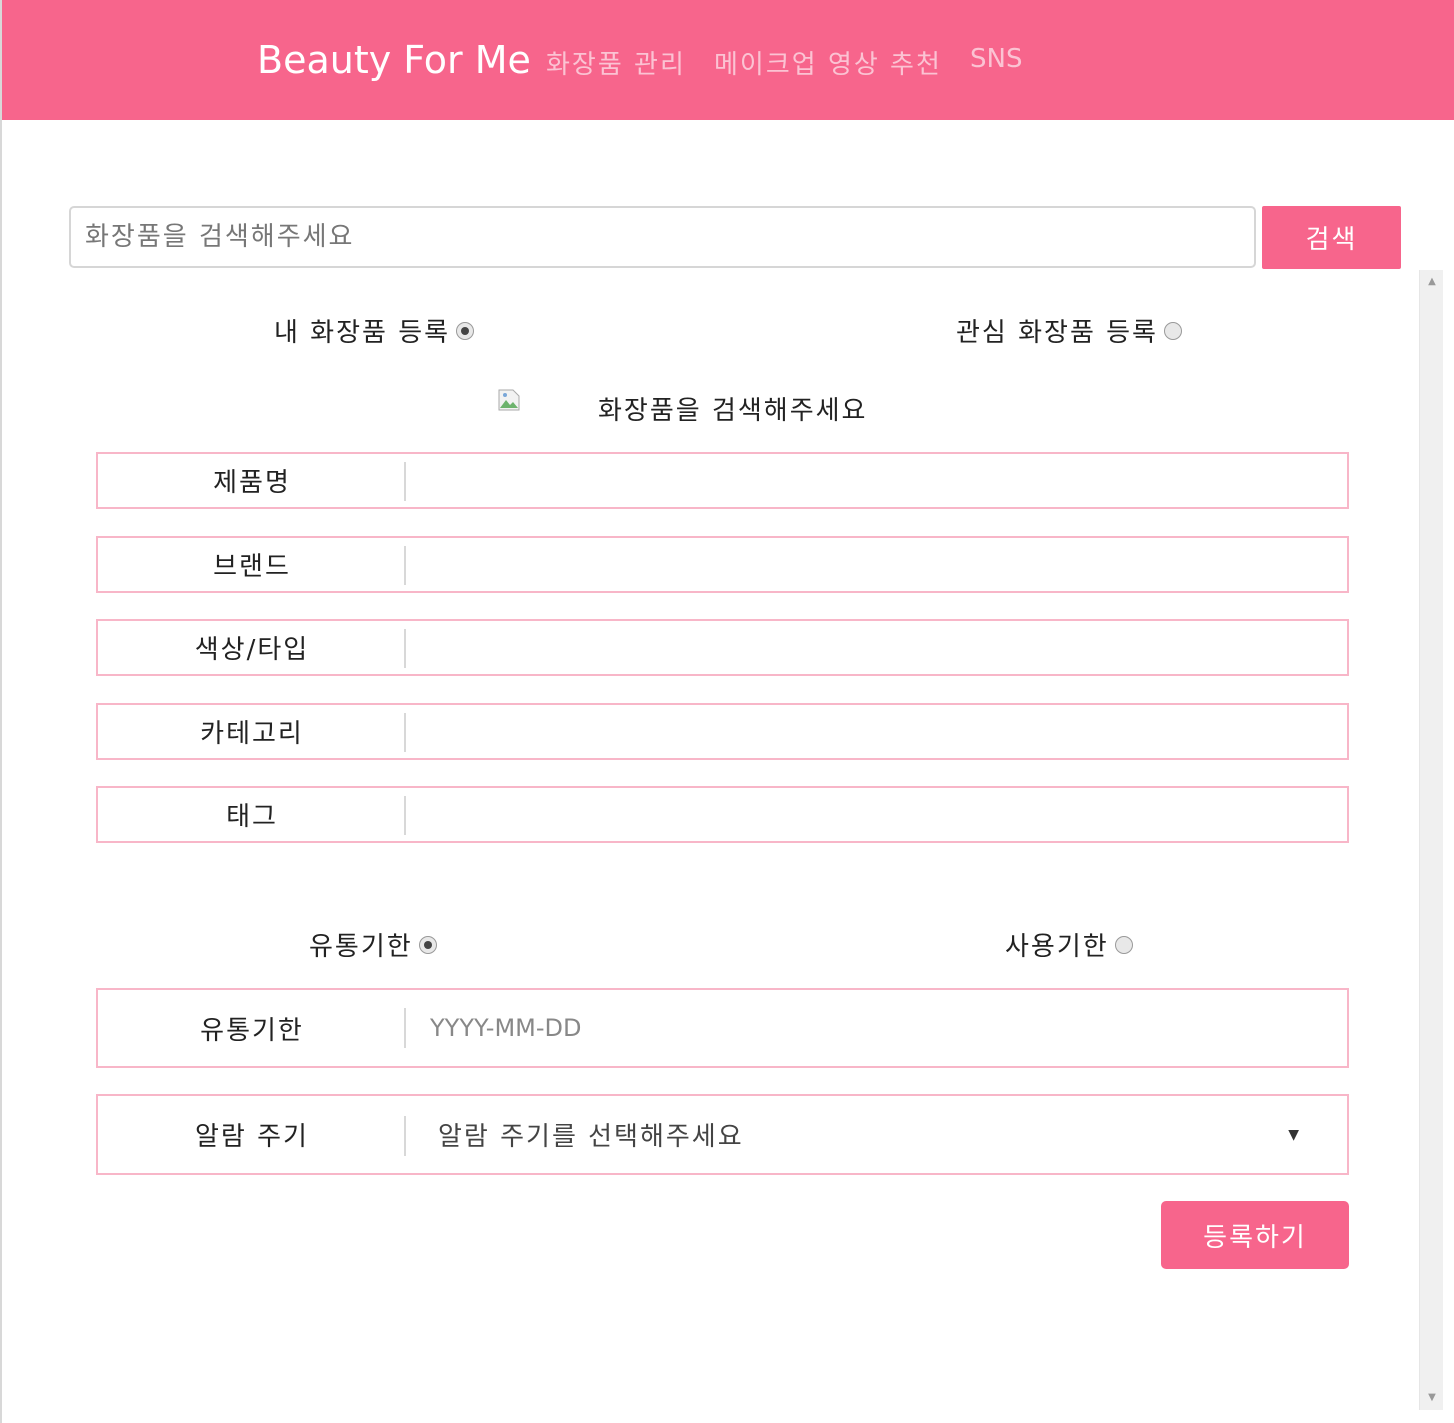 This screenshot has width=1454, height=1423. I want to click on tag-input, so click(876, 814).